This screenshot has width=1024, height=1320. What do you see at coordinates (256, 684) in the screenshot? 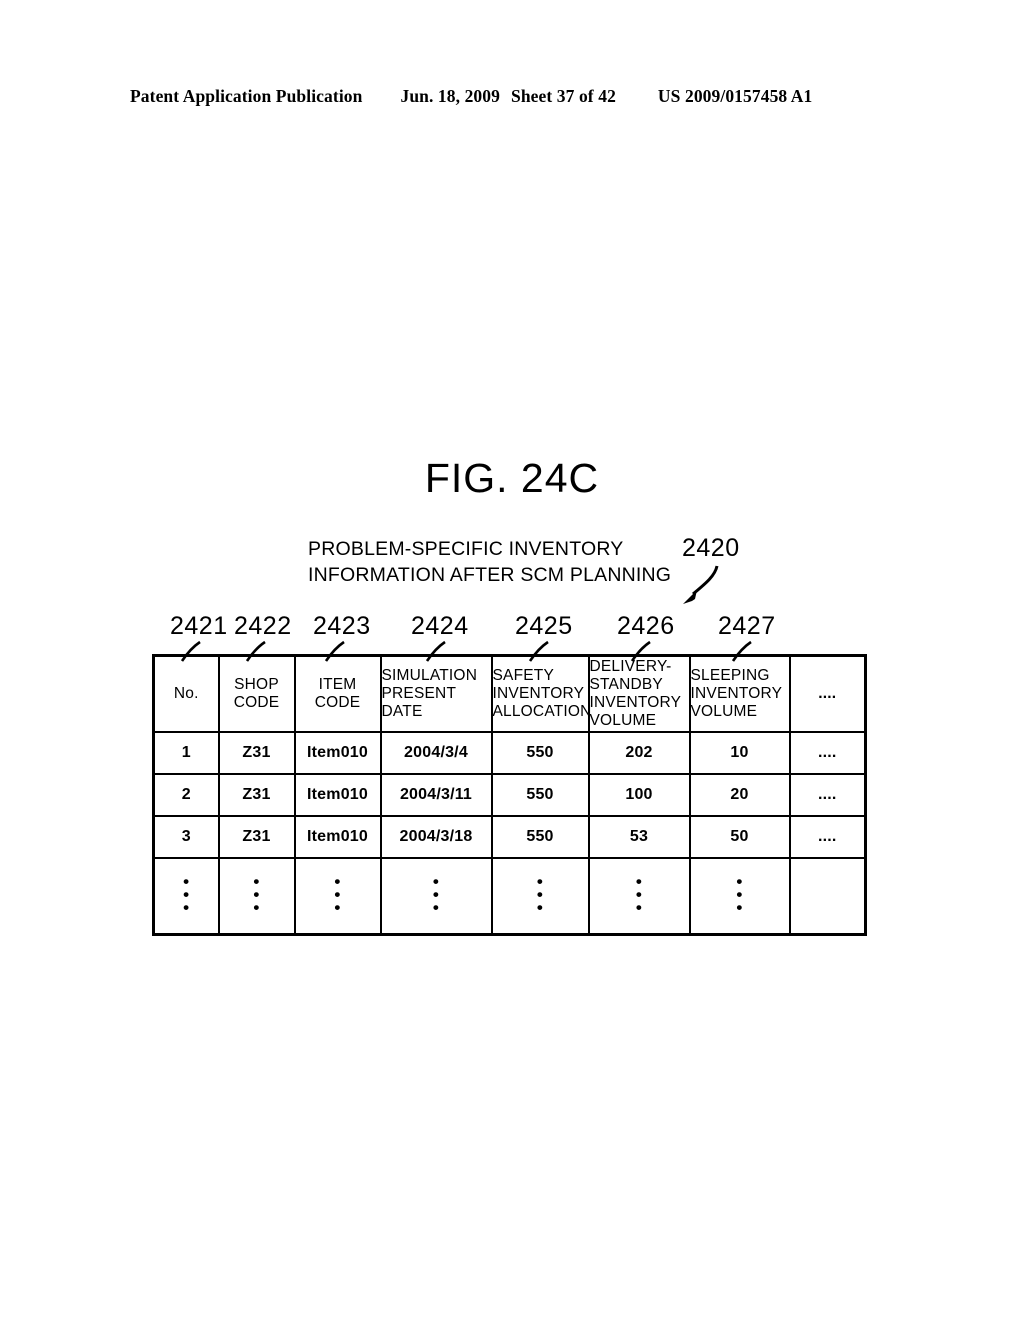
I see `column-header-shop-code-line1: SHOP` at bounding box center [256, 684].